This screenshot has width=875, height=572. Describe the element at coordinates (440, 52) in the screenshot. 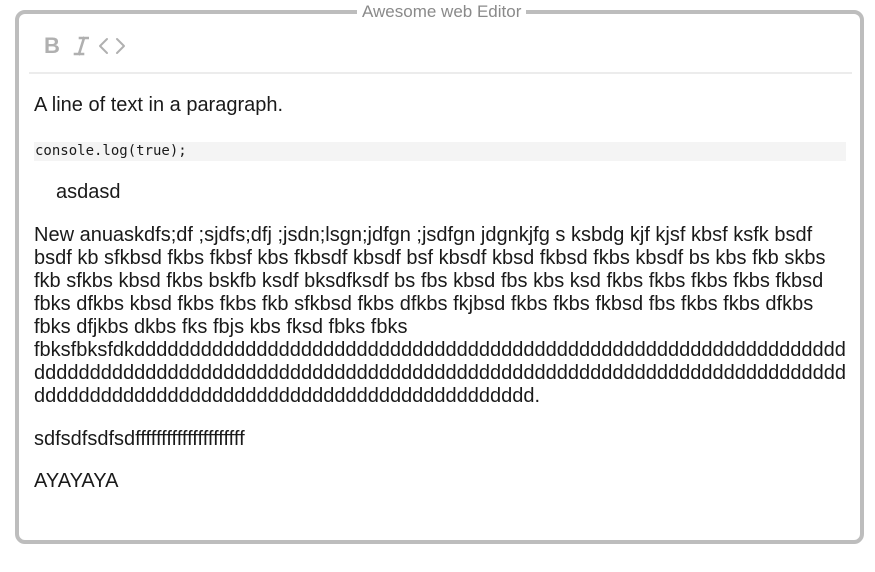

I see `toolbar: B` at that location.